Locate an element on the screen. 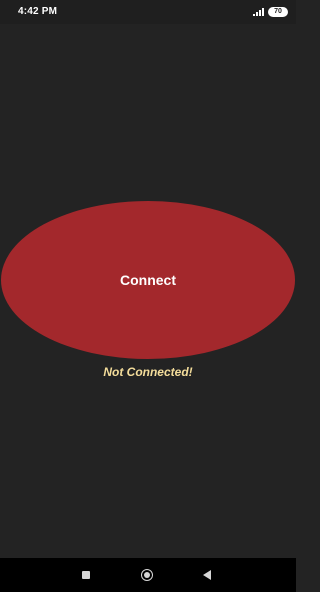 The image size is (320, 592). navigation-bar is located at coordinates (148, 575).